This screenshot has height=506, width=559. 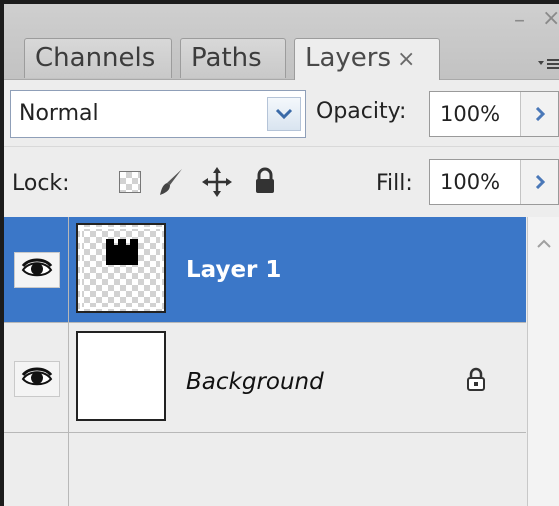 What do you see at coordinates (544, 242) in the screenshot?
I see `scroll-up-icon` at bounding box center [544, 242].